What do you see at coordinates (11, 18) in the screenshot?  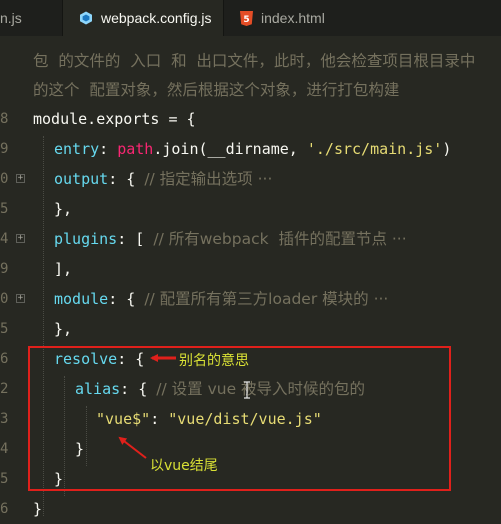 I see `tab-label: n.js` at bounding box center [11, 18].